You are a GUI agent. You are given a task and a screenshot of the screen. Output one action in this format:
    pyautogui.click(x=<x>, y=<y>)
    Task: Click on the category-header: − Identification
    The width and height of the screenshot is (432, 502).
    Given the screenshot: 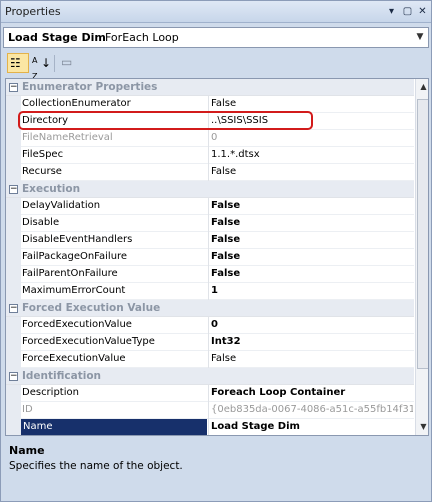 What is the action you would take?
    pyautogui.click(x=210, y=376)
    